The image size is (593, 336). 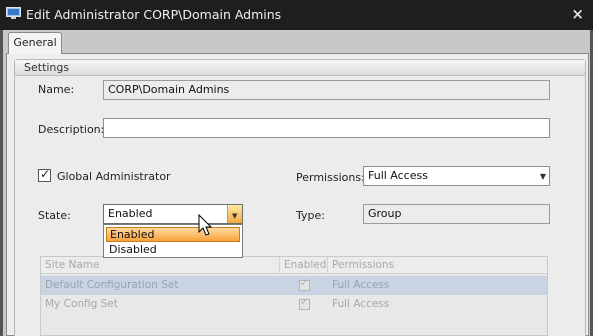 I want to click on site-name-cell: Default Configuration Set, so click(x=112, y=285).